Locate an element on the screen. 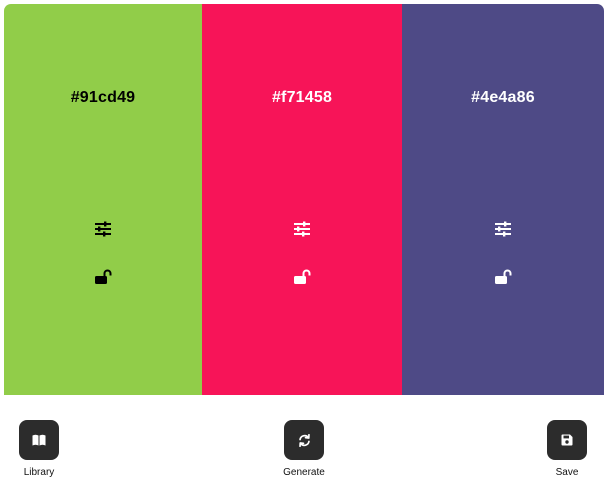 This screenshot has height=486, width=604. floppy-disk-icon is located at coordinates (567, 440).